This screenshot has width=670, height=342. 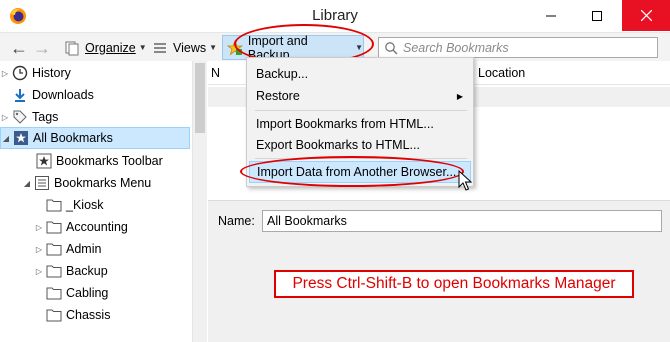 I want to click on mouse-pointer-icon, so click(x=465, y=180).